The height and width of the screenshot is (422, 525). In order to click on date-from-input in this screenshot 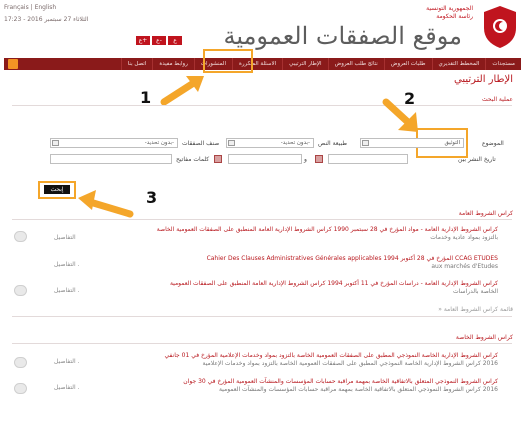, I will do `click(368, 159)`.